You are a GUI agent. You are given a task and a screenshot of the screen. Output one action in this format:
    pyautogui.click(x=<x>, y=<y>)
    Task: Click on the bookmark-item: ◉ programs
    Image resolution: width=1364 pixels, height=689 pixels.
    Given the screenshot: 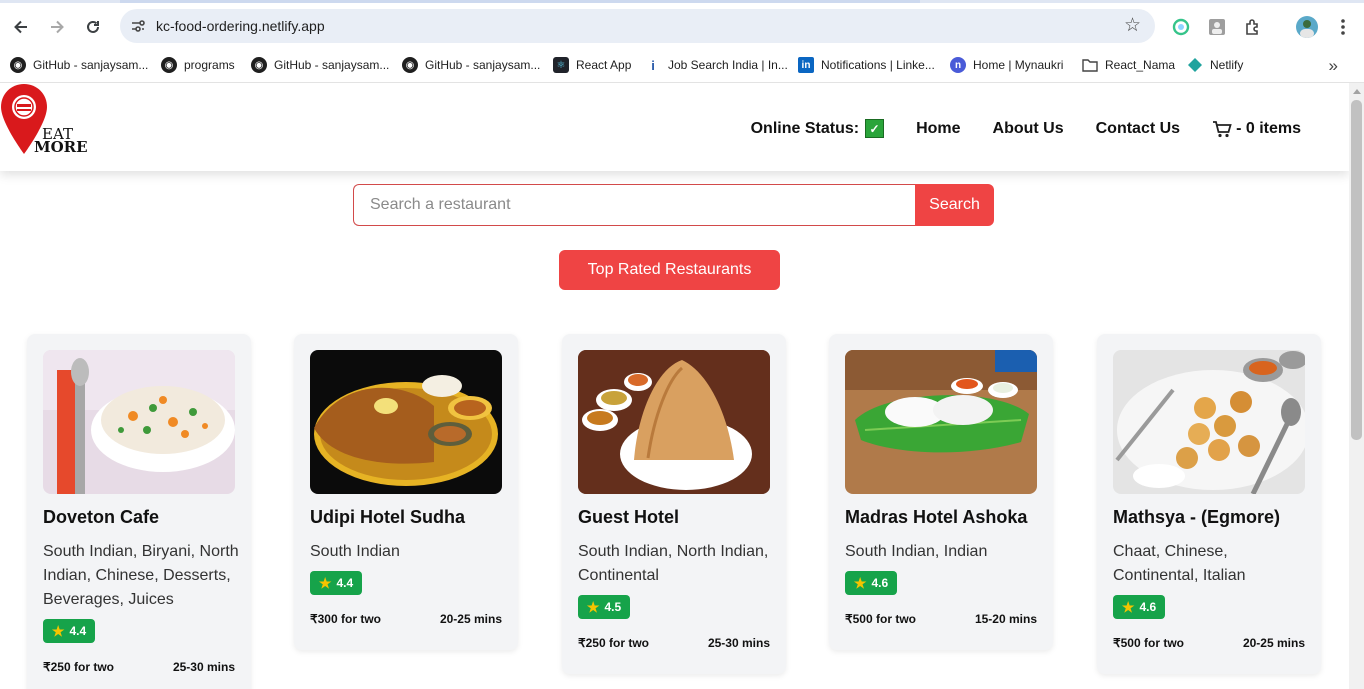 What is the action you would take?
    pyautogui.click(x=198, y=65)
    